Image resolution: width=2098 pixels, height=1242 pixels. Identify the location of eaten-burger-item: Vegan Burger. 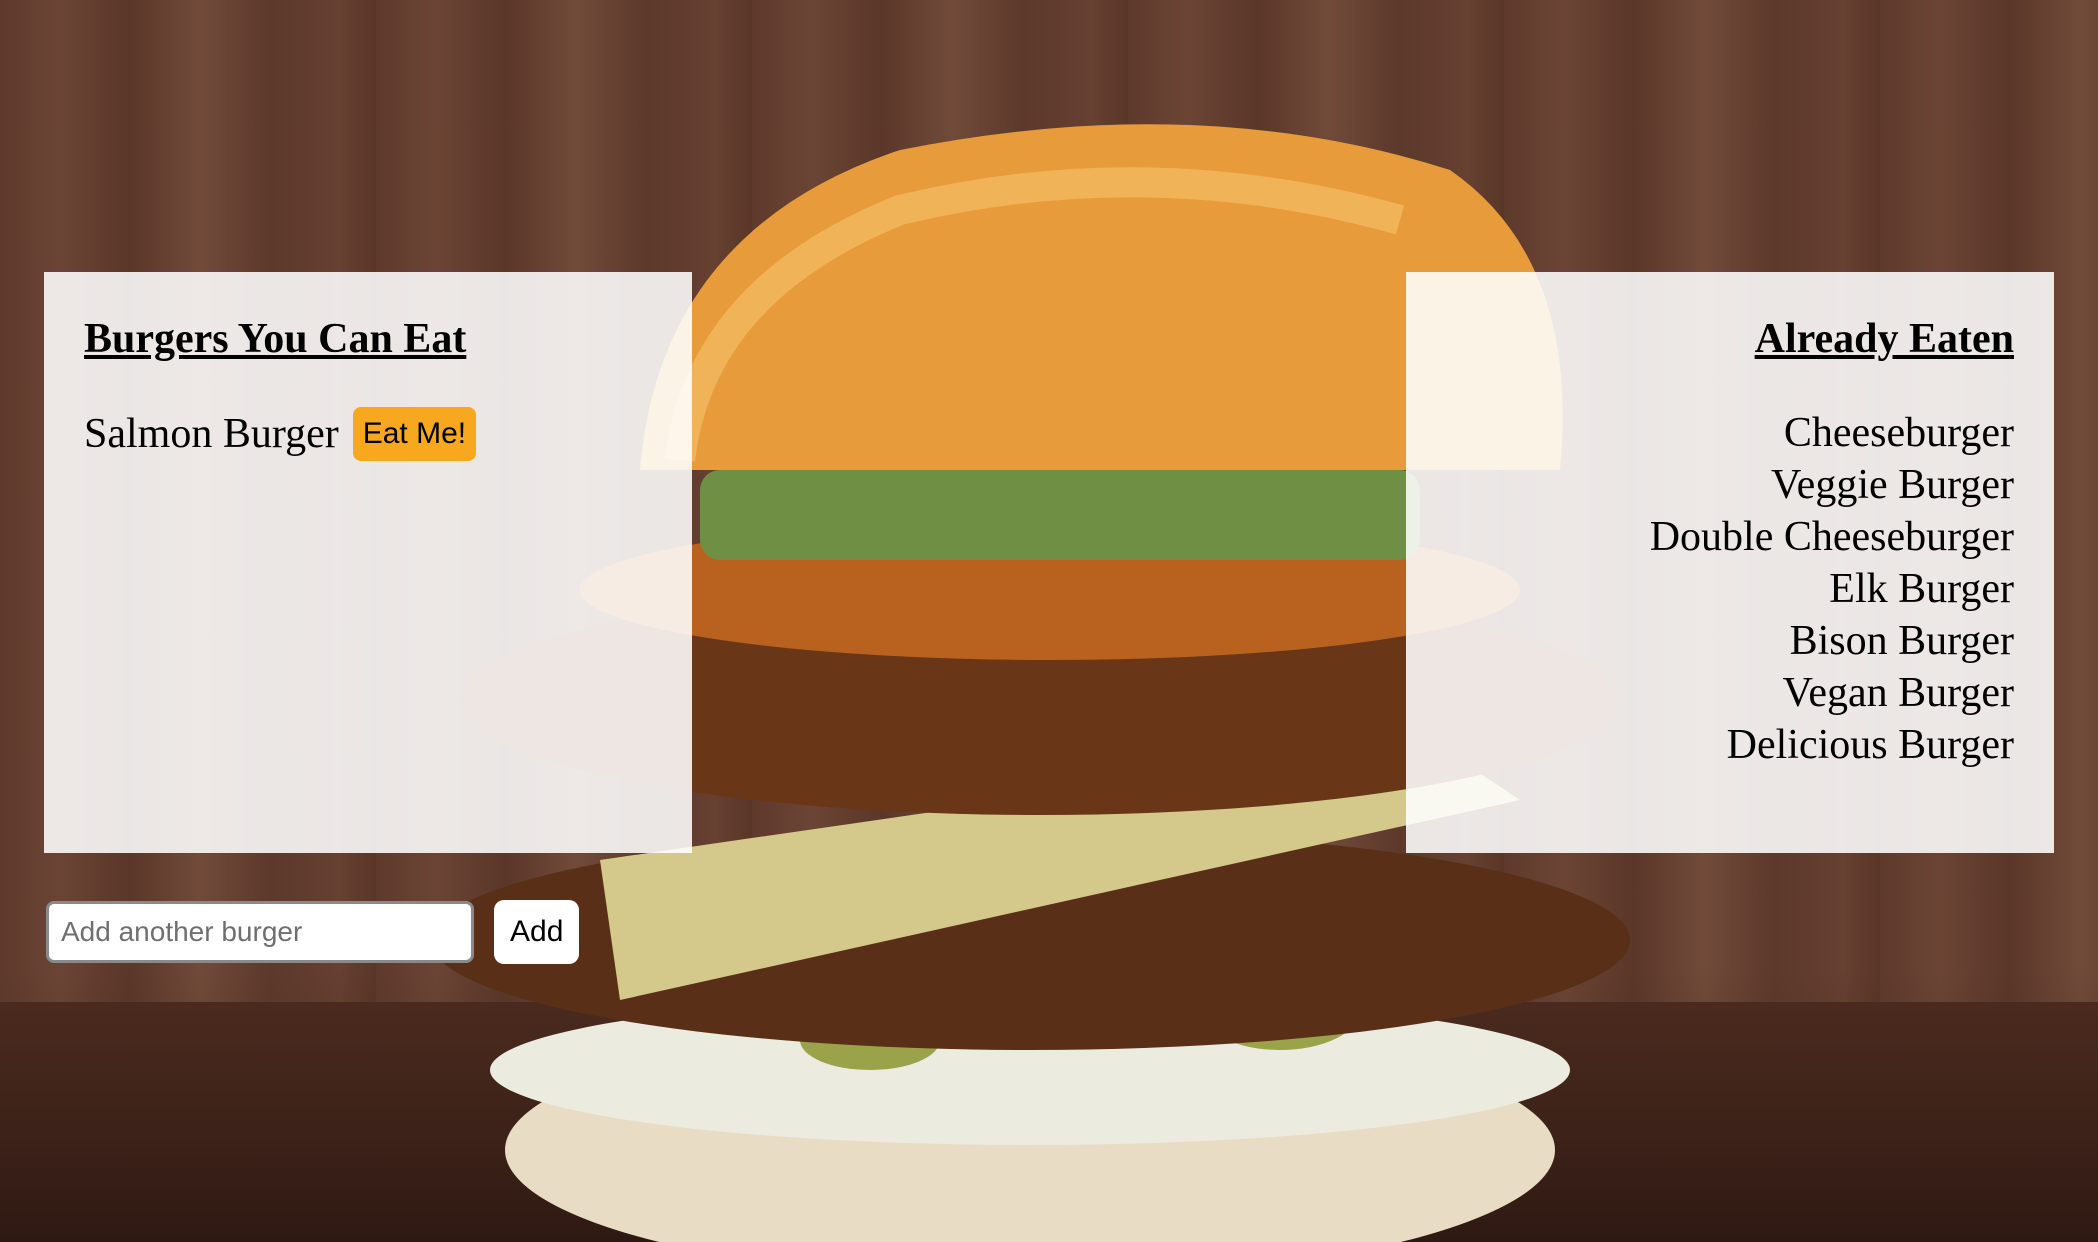
(1898, 692).